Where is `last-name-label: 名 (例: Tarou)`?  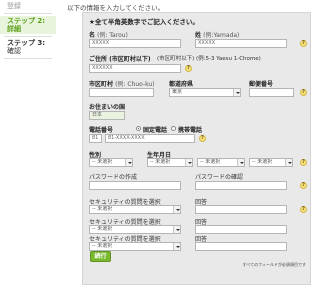 last-name-label: 名 (例: Tarou) is located at coordinates (108, 35).